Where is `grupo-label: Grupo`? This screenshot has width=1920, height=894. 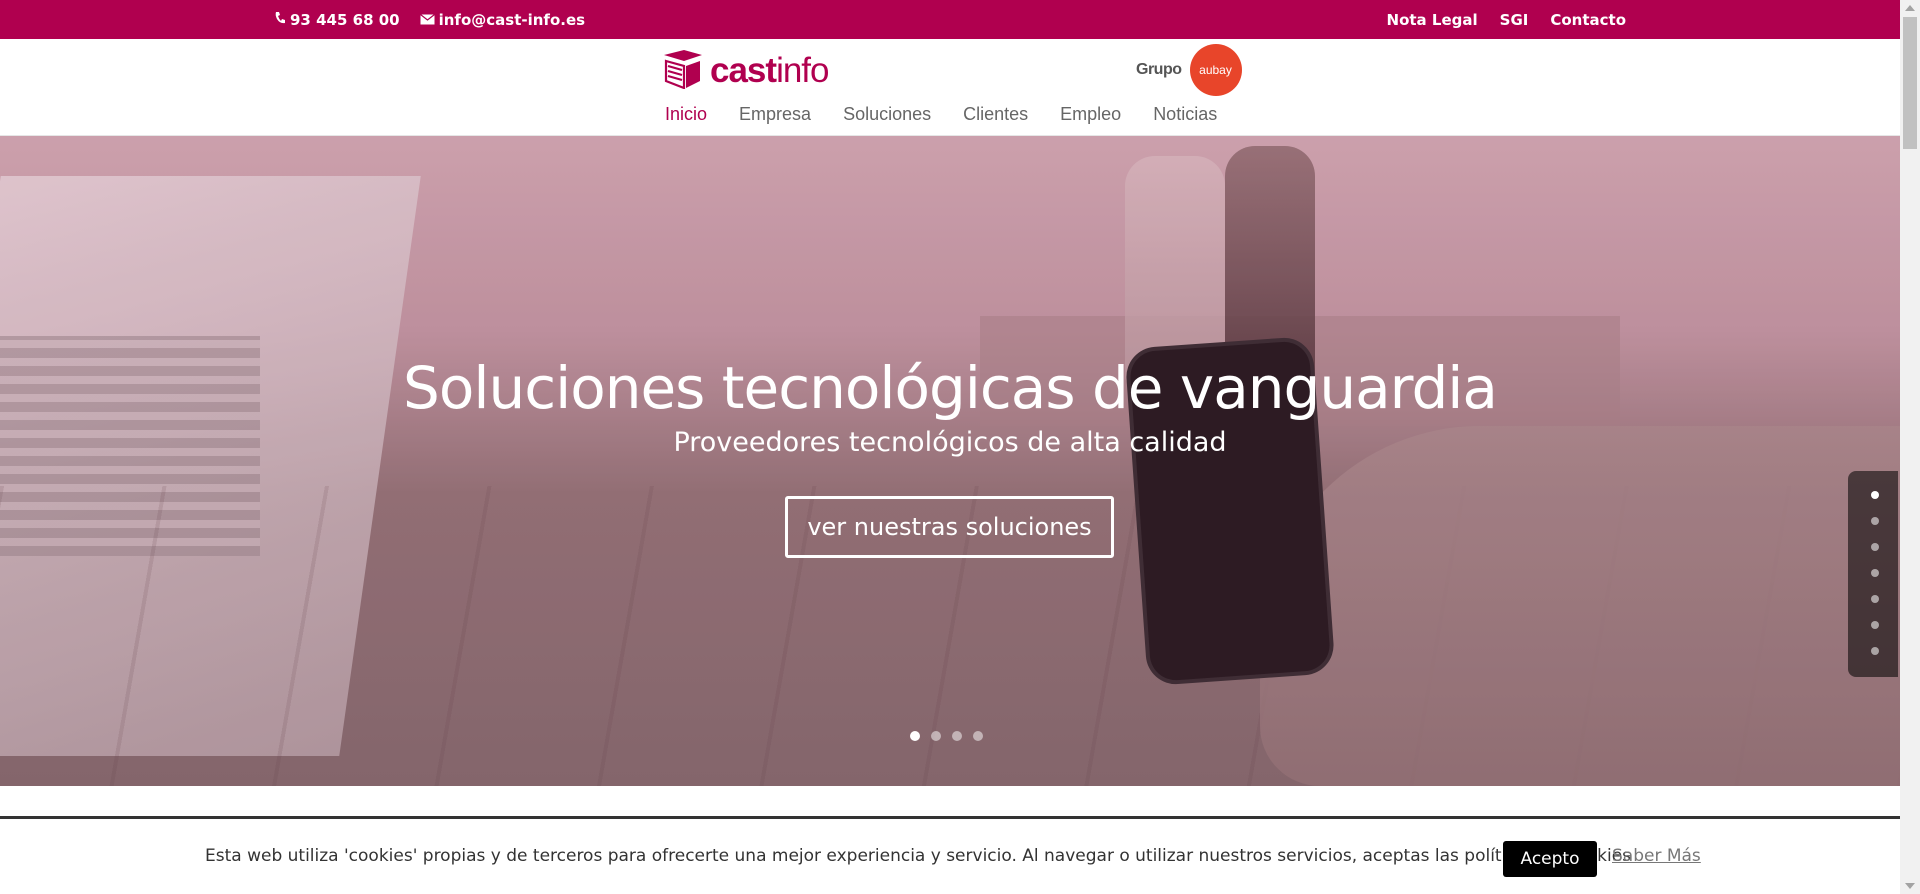
grupo-label: Grupo is located at coordinates (1159, 69).